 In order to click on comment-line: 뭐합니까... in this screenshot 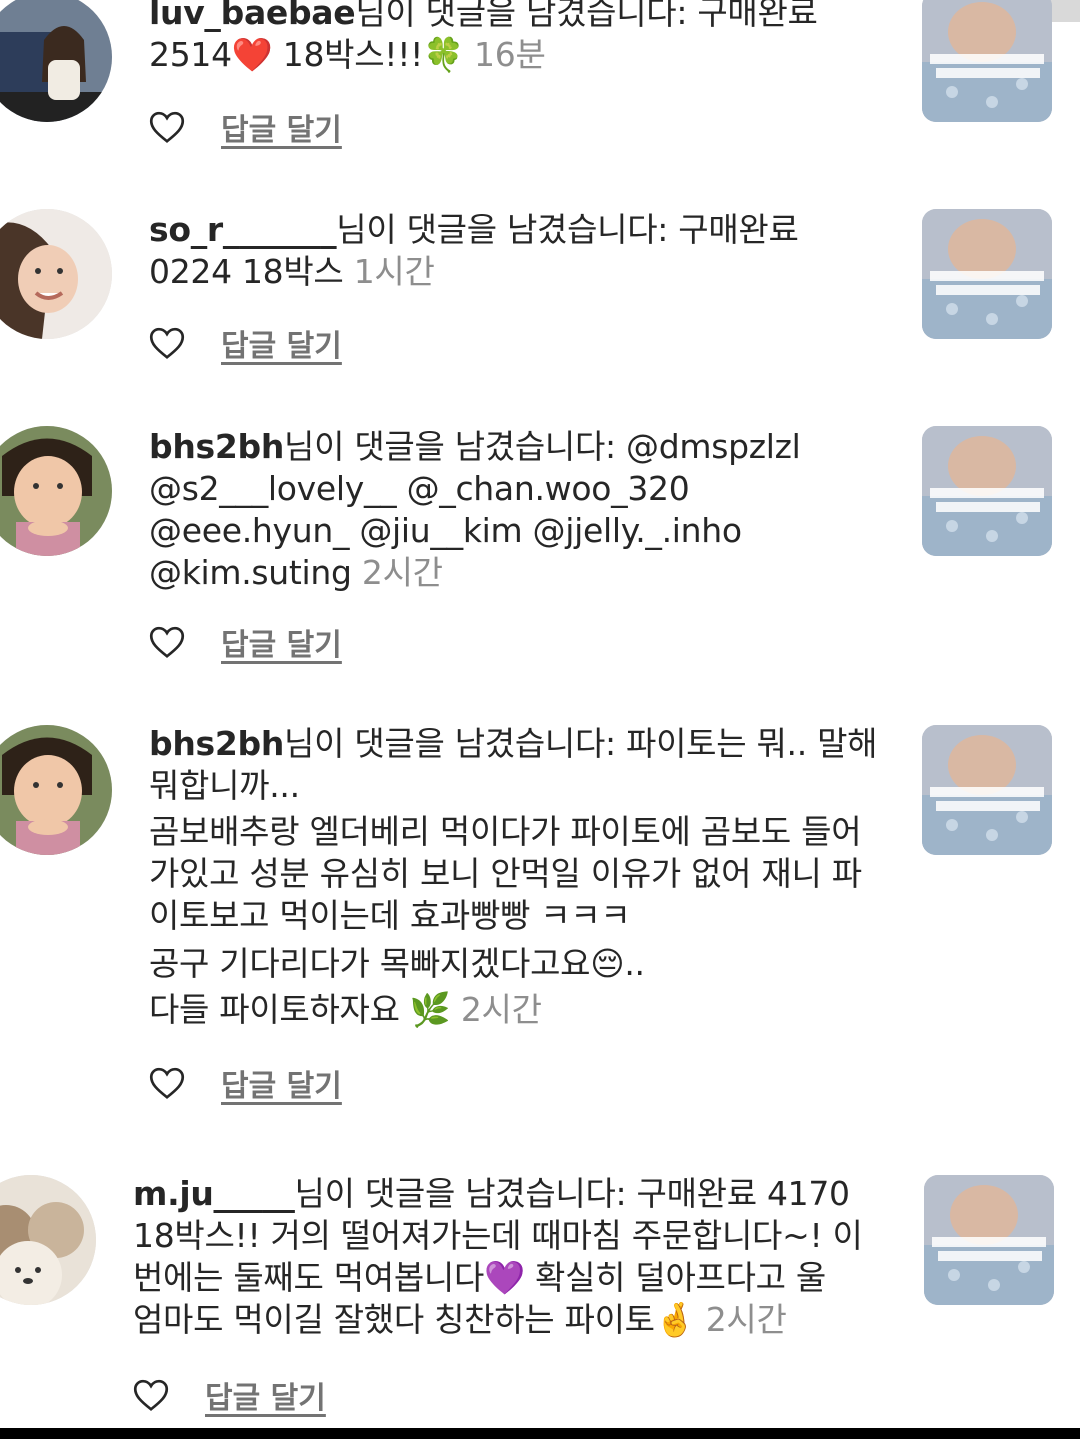, I will do `click(224, 785)`.